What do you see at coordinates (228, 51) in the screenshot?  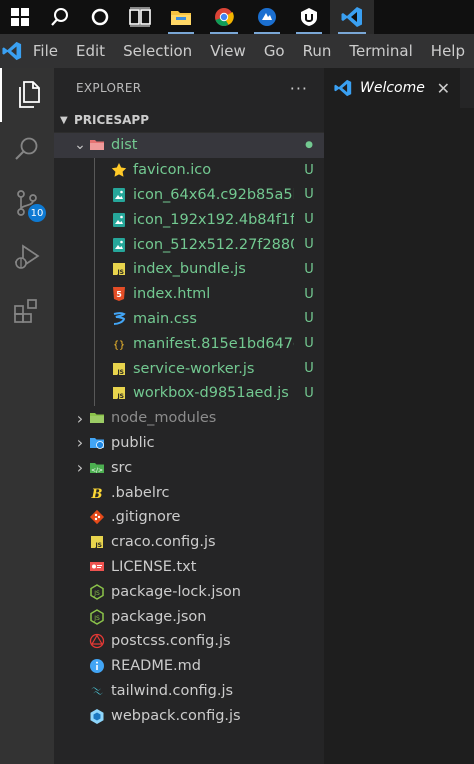 I see `menu-view: View` at bounding box center [228, 51].